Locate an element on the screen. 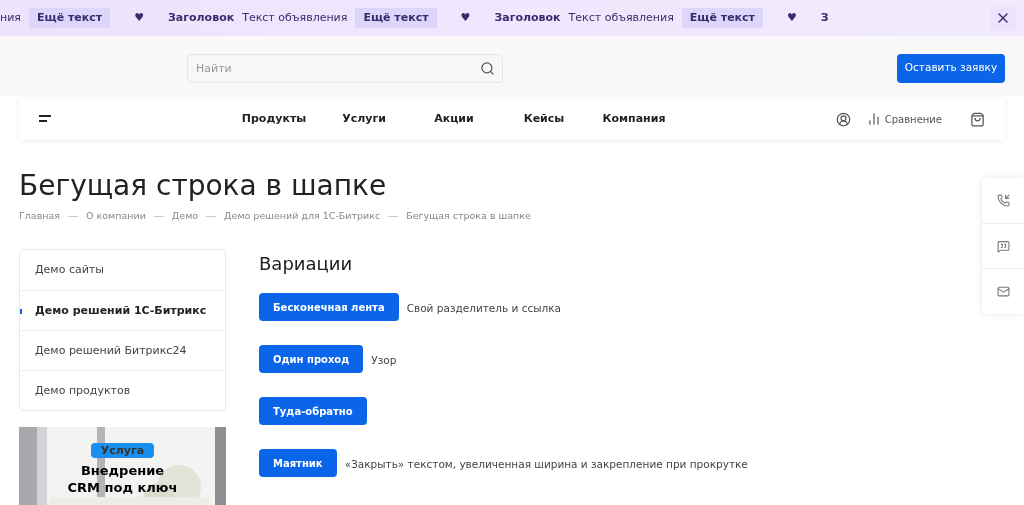 The image size is (1024, 505). nav-link: Услуги is located at coordinates (364, 119).